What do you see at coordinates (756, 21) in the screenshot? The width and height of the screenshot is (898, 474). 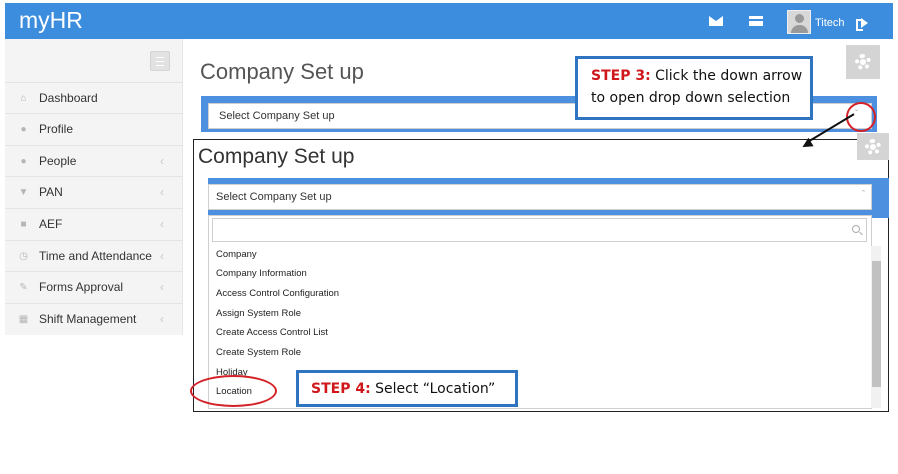 I see `card-icon` at bounding box center [756, 21].